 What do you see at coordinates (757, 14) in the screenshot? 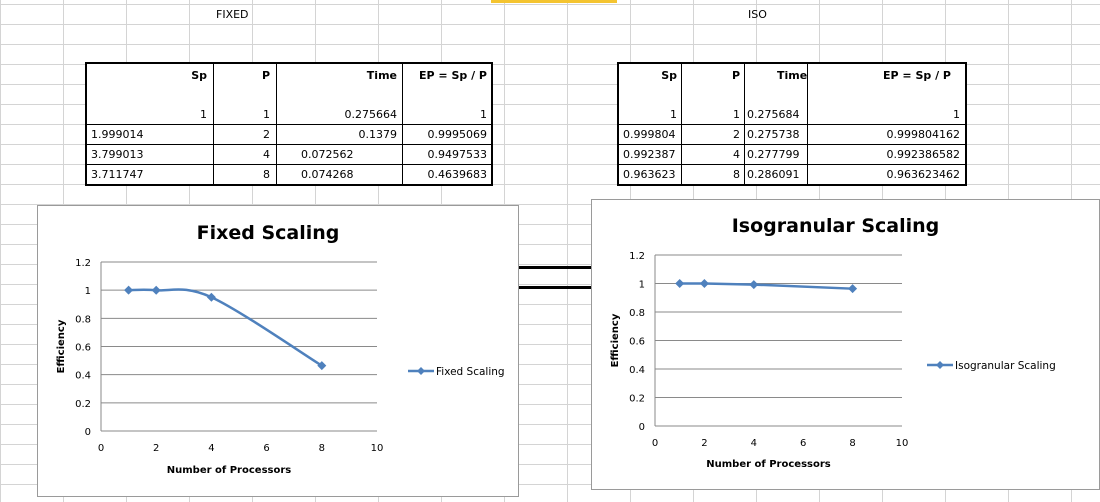
I see `iso-section-label: ISO` at bounding box center [757, 14].